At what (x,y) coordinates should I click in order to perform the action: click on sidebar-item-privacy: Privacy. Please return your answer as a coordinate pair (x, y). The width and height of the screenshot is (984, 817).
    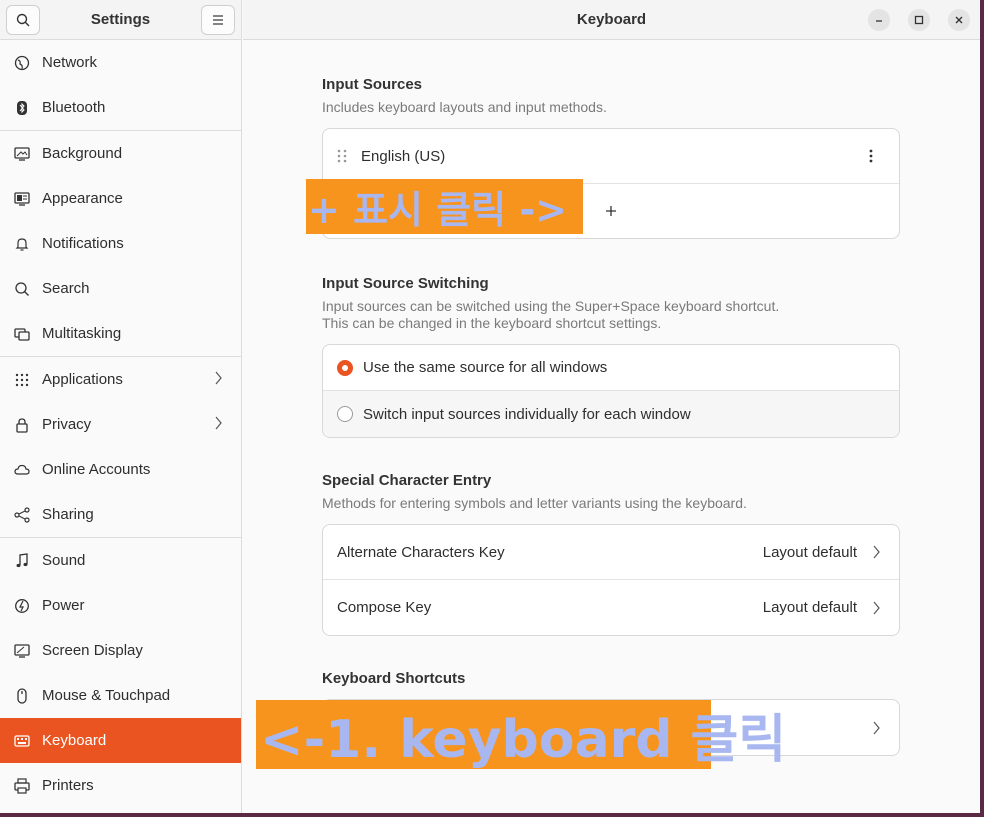
    Looking at the image, I should click on (120, 424).